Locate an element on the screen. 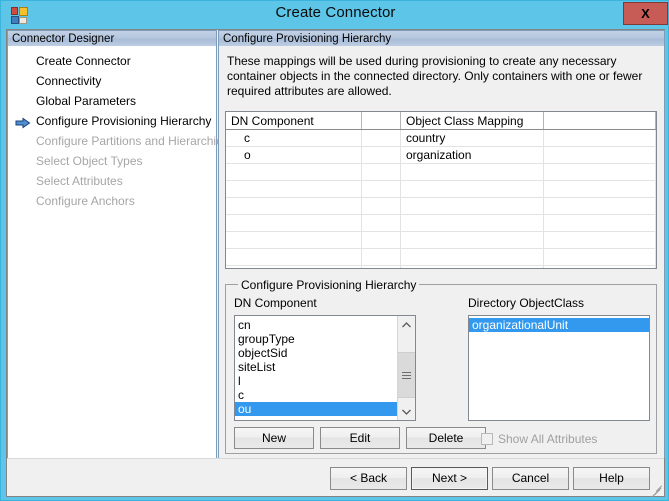 The height and width of the screenshot is (501, 669). cancel-button: Cancel is located at coordinates (530, 478).